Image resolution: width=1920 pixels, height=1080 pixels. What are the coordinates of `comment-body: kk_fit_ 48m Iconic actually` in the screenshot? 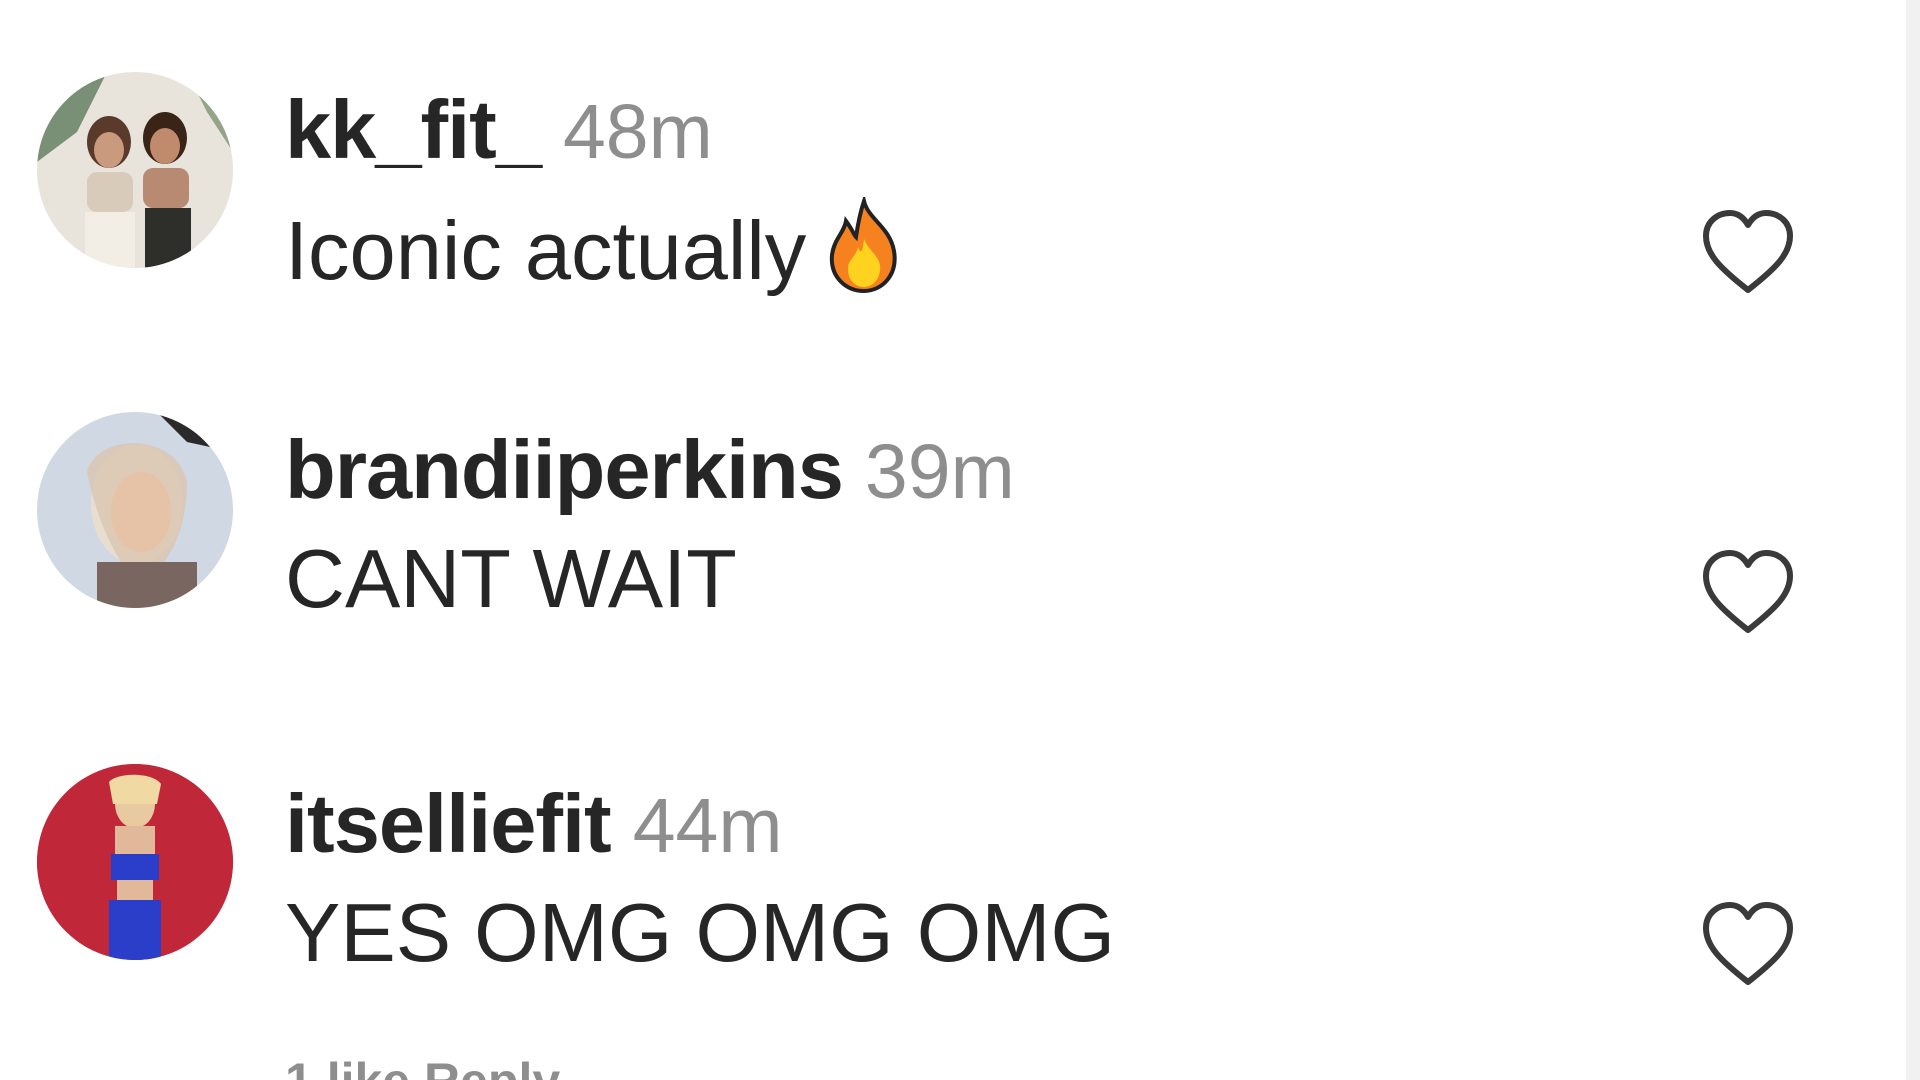 It's located at (594, 197).